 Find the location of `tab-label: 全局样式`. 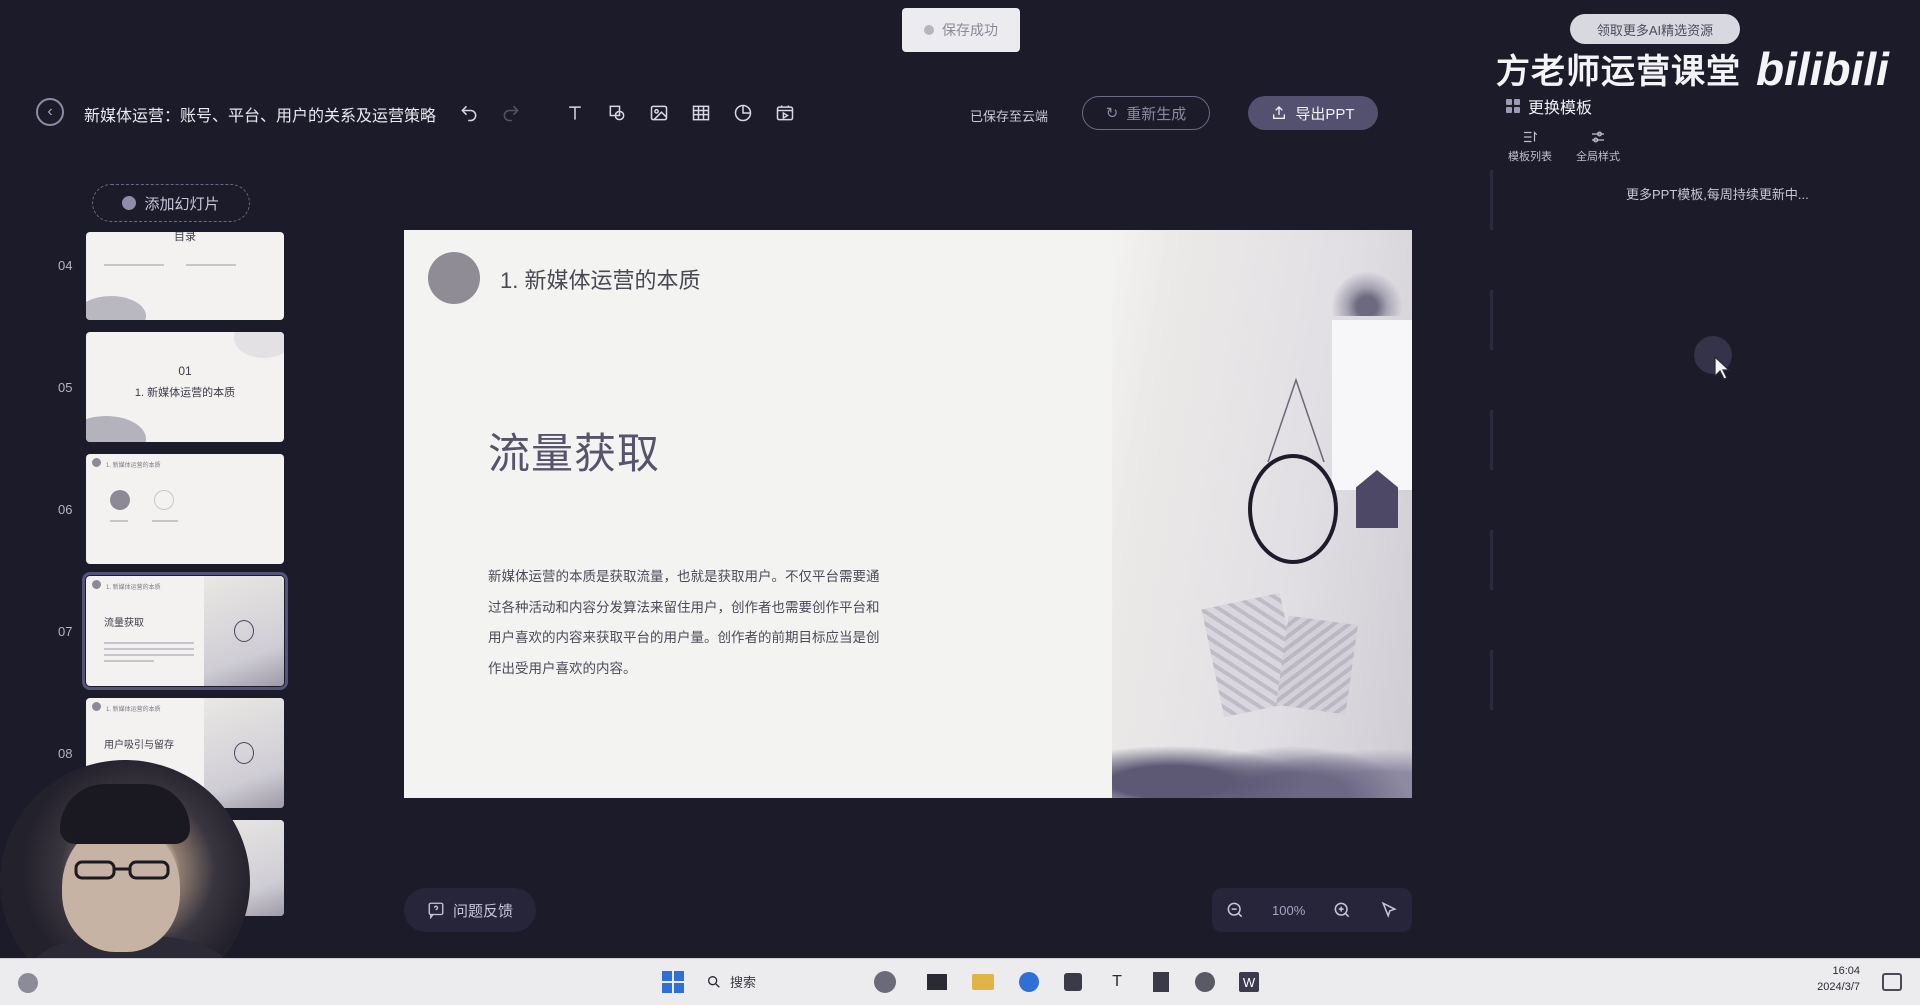

tab-label: 全局样式 is located at coordinates (1598, 157).